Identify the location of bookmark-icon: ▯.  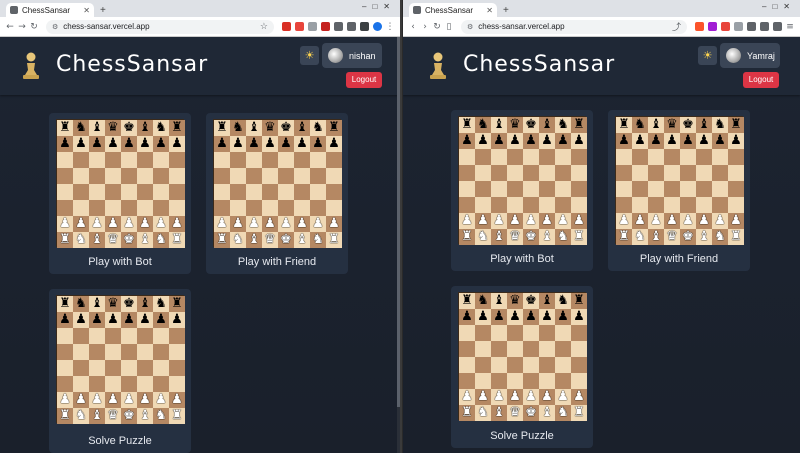
(449, 27).